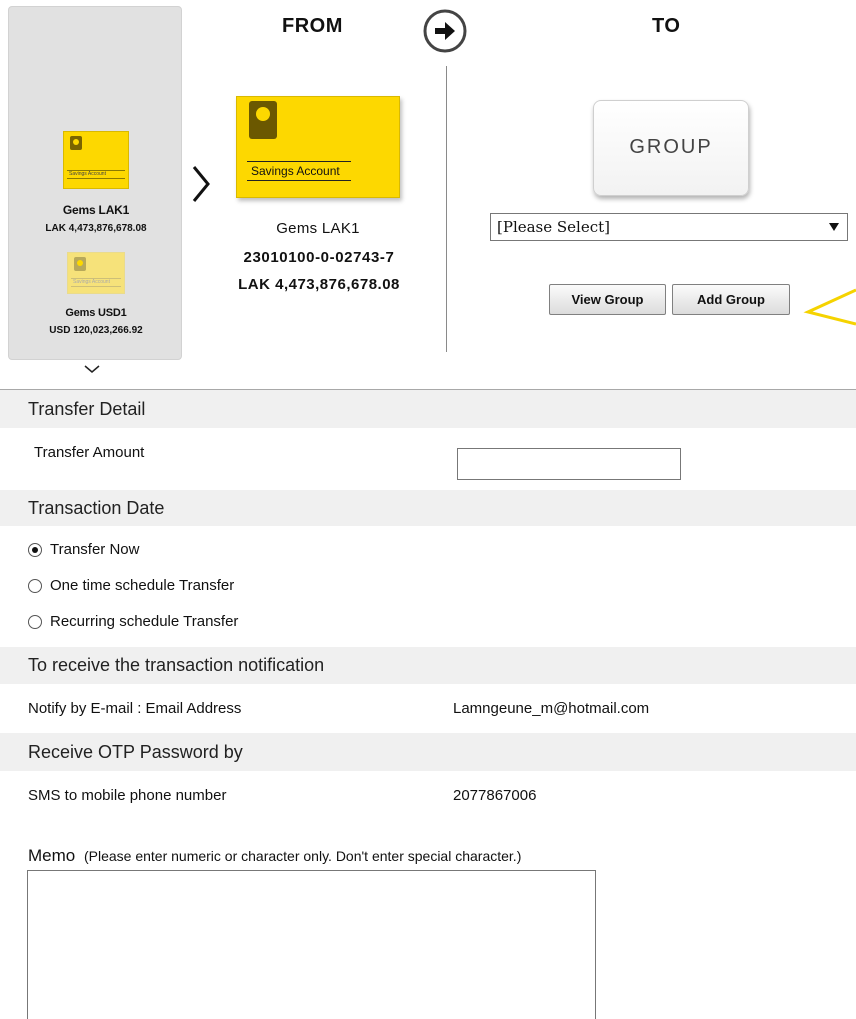 The image size is (856, 1019). What do you see at coordinates (318, 228) in the screenshot?
I see `from-account-name: Gems LAK1` at bounding box center [318, 228].